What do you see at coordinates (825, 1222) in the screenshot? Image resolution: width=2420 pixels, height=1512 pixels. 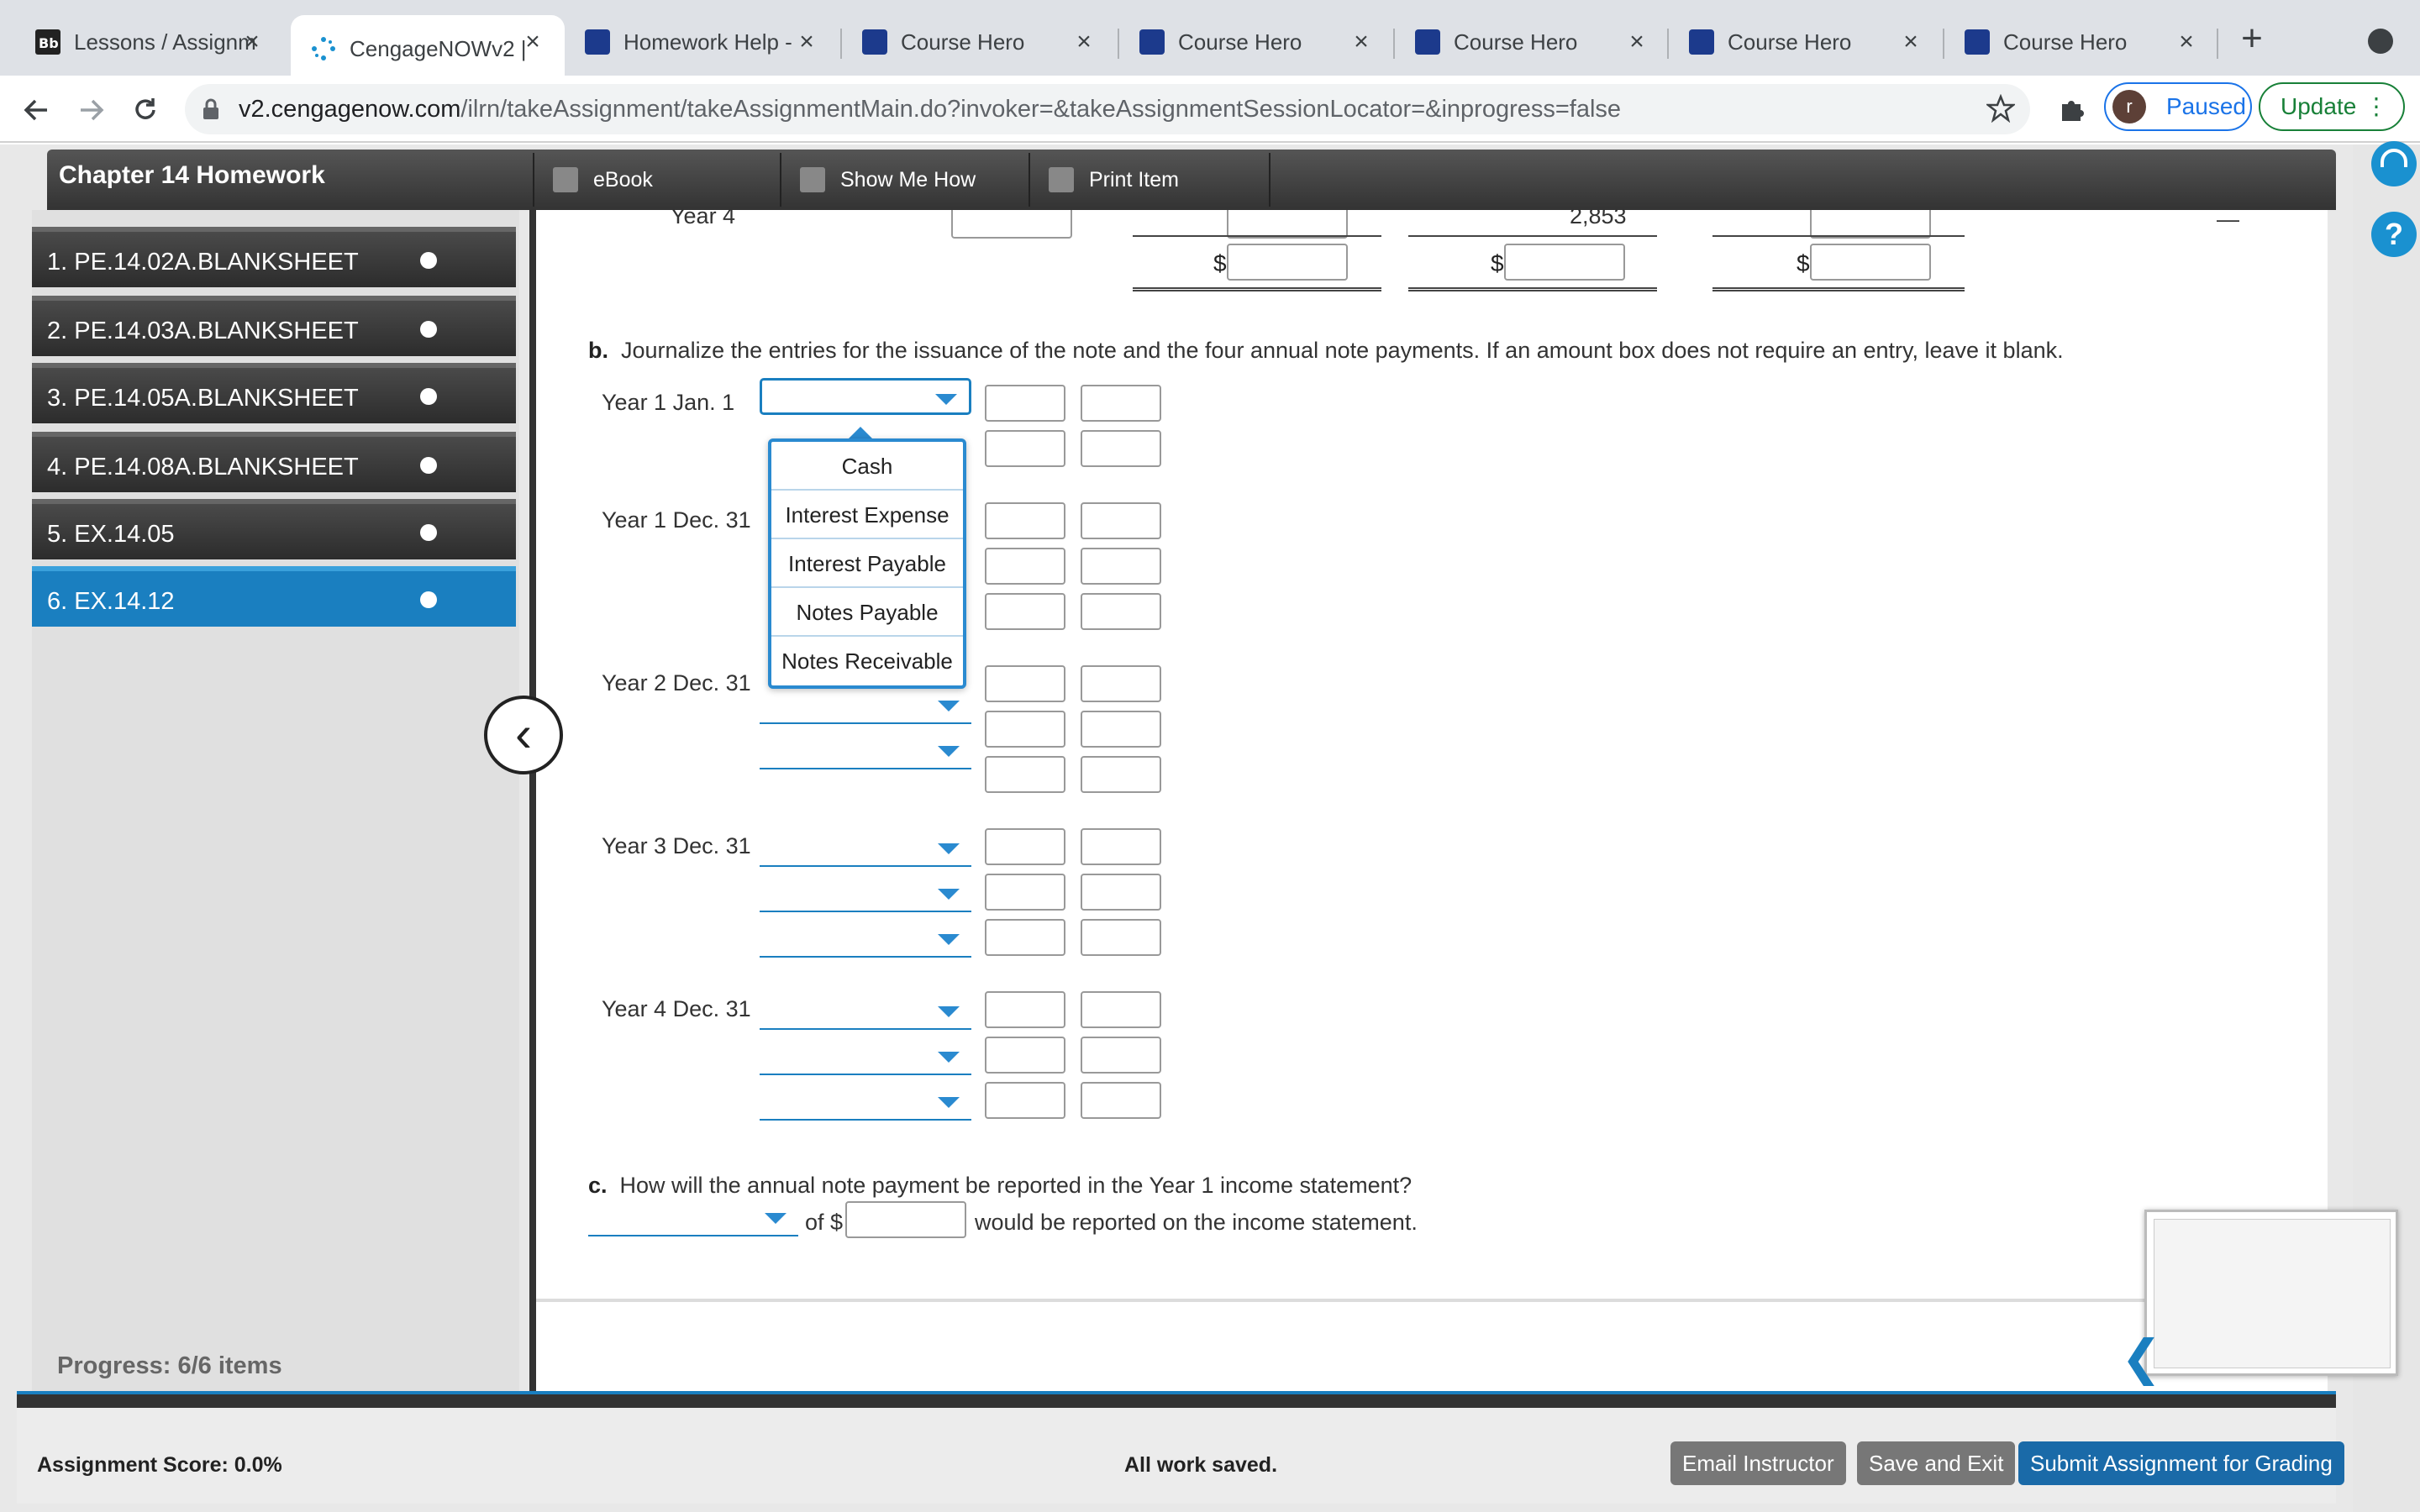 I see `of-dollar-label: of $` at bounding box center [825, 1222].